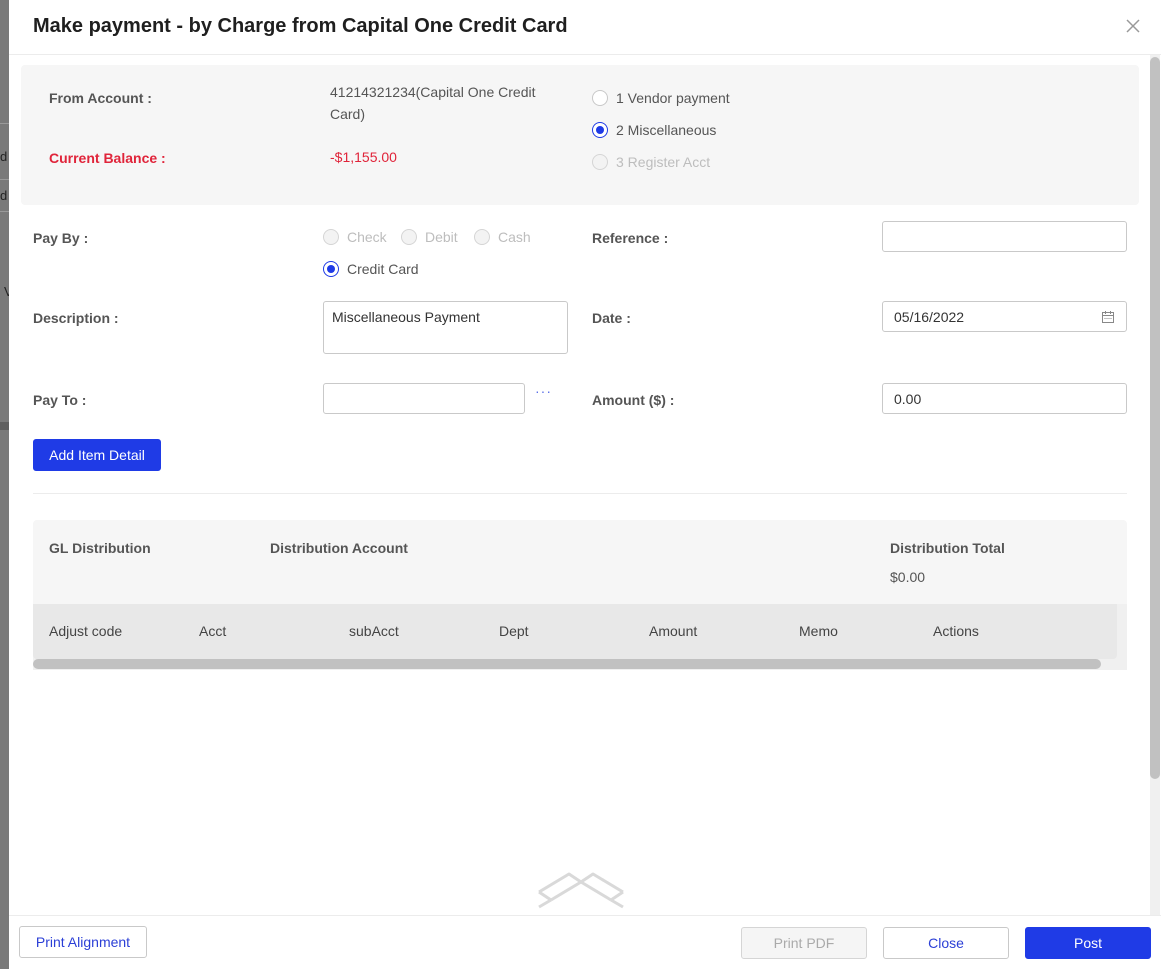 The height and width of the screenshot is (969, 1161). What do you see at coordinates (956, 631) in the screenshot?
I see `column-header-actions: Actions` at bounding box center [956, 631].